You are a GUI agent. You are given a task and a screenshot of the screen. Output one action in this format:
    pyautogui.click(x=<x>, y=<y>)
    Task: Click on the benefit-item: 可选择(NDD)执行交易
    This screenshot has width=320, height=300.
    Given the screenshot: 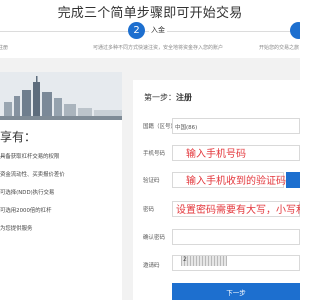 What is the action you would take?
    pyautogui.click(x=27, y=193)
    